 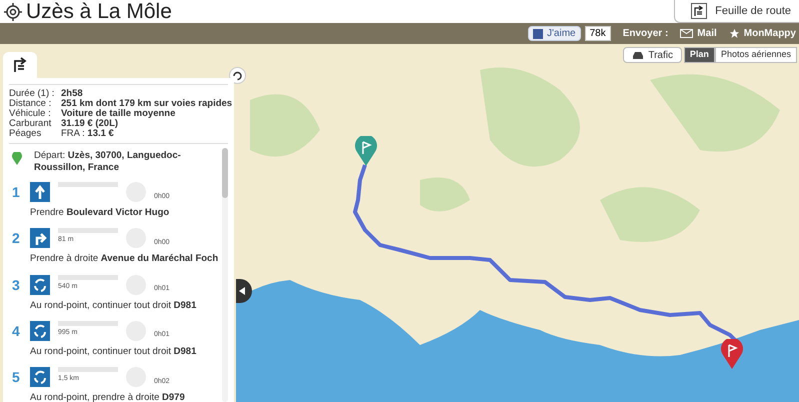 I want to click on summary-label: Distance :, so click(x=30, y=104).